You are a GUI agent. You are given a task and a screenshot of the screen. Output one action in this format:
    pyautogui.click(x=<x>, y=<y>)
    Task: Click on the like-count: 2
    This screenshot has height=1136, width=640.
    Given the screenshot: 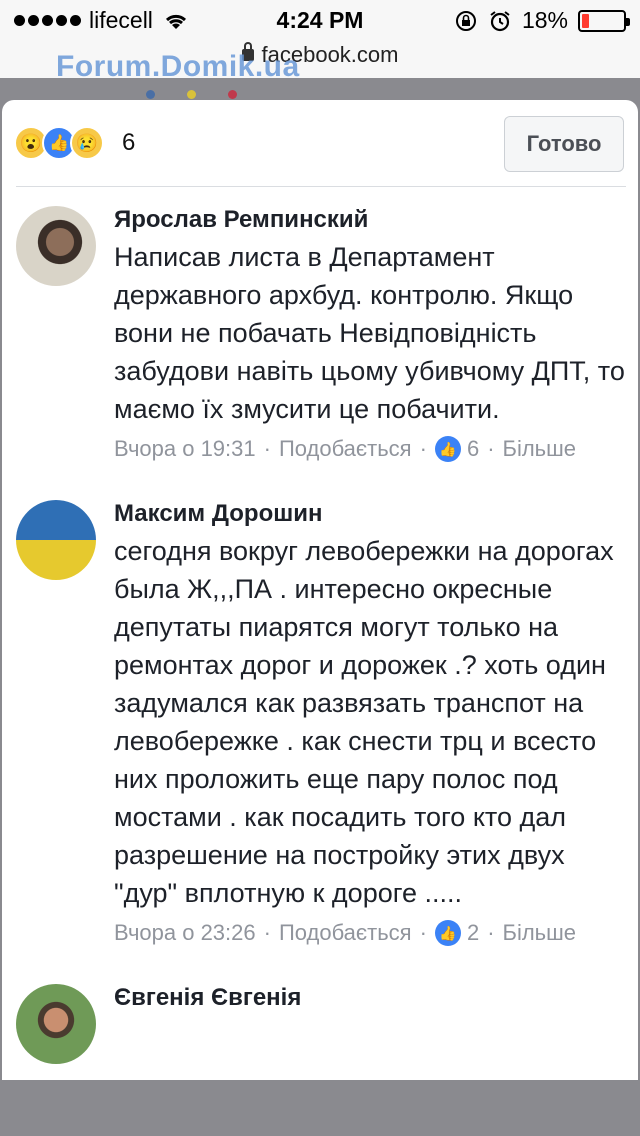 What is the action you would take?
    pyautogui.click(x=473, y=933)
    